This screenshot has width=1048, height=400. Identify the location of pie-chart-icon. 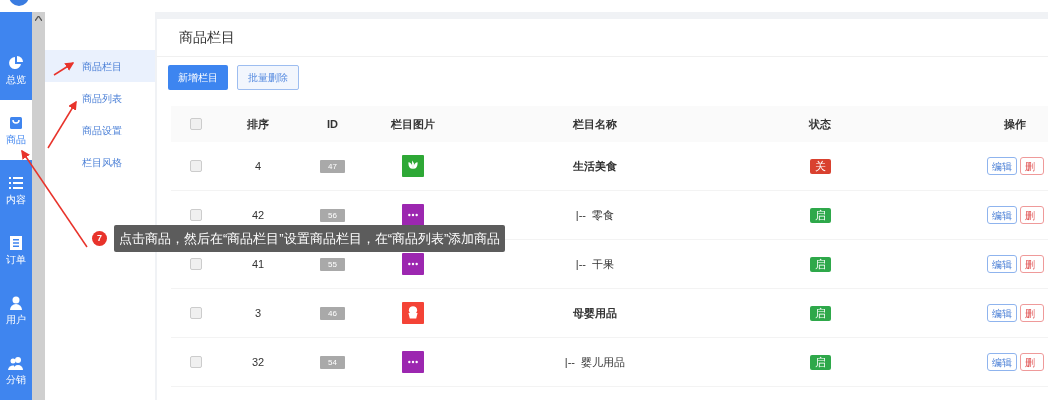
(16, 63).